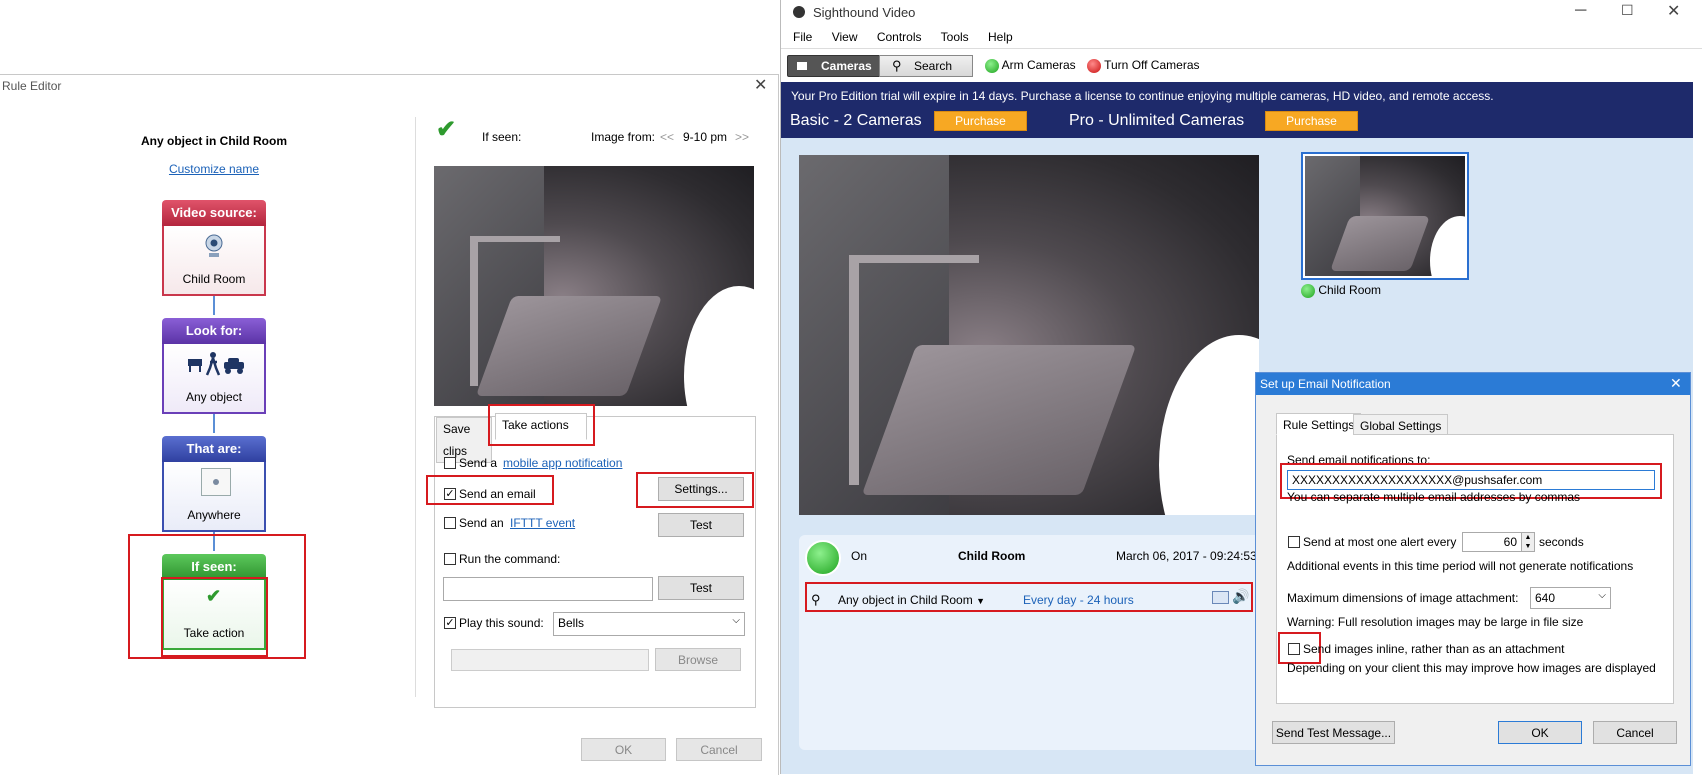  Describe the element at coordinates (742, 137) in the screenshot. I see `image-next-button: >>` at that location.